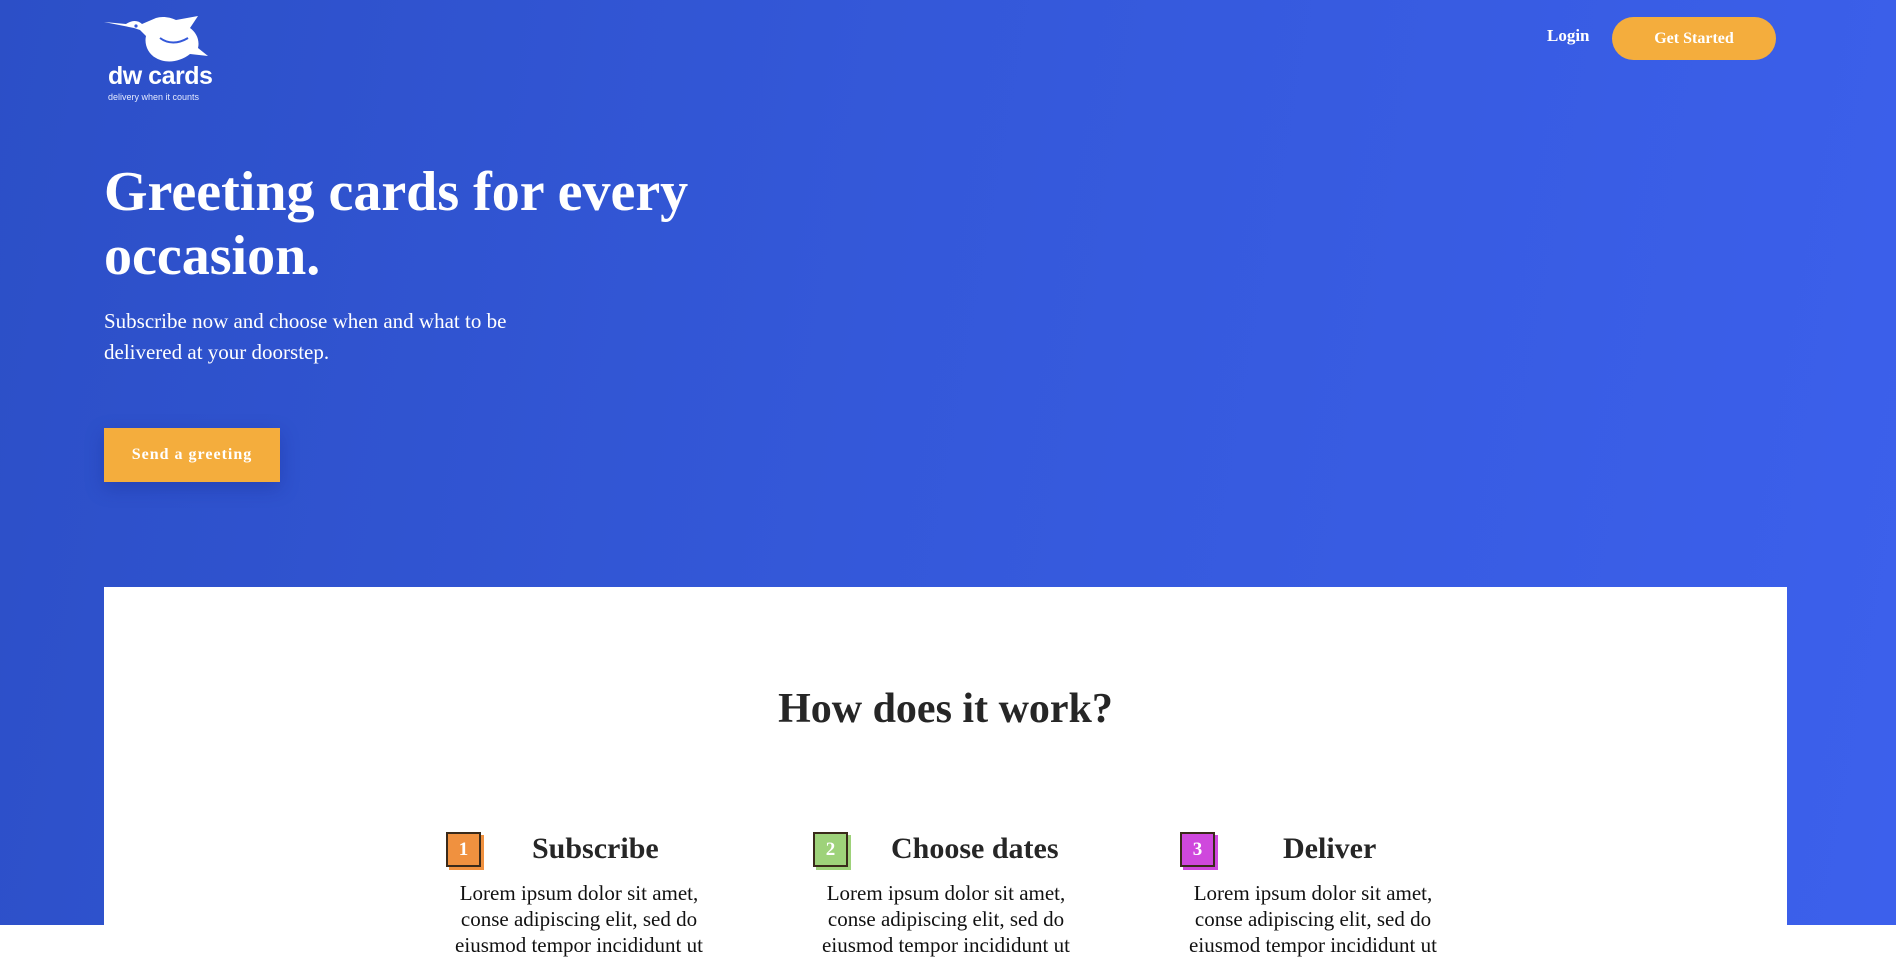 Image resolution: width=1896 pixels, height=957 pixels. What do you see at coordinates (832, 851) in the screenshot?
I see `step-number-badge: 2` at bounding box center [832, 851].